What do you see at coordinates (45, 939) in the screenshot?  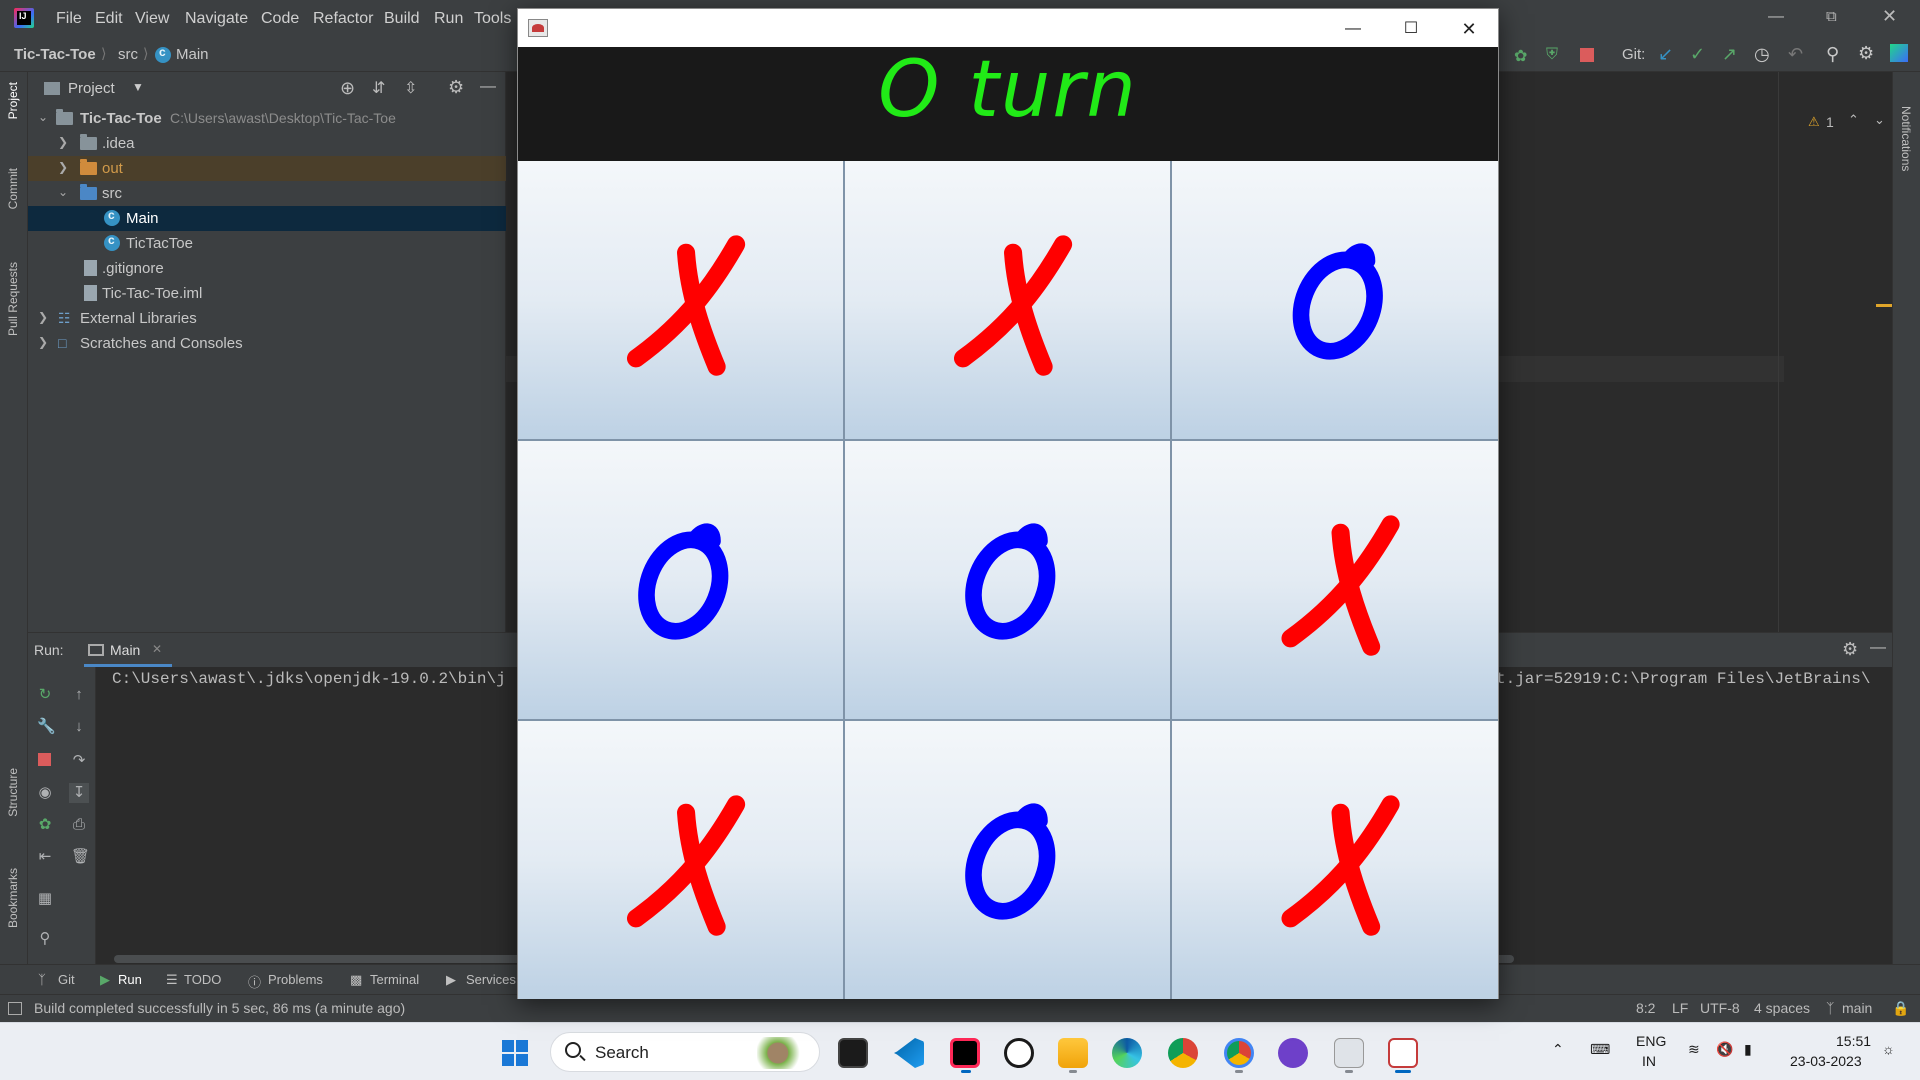 I see `pin-tab-icon: ⚲` at bounding box center [45, 939].